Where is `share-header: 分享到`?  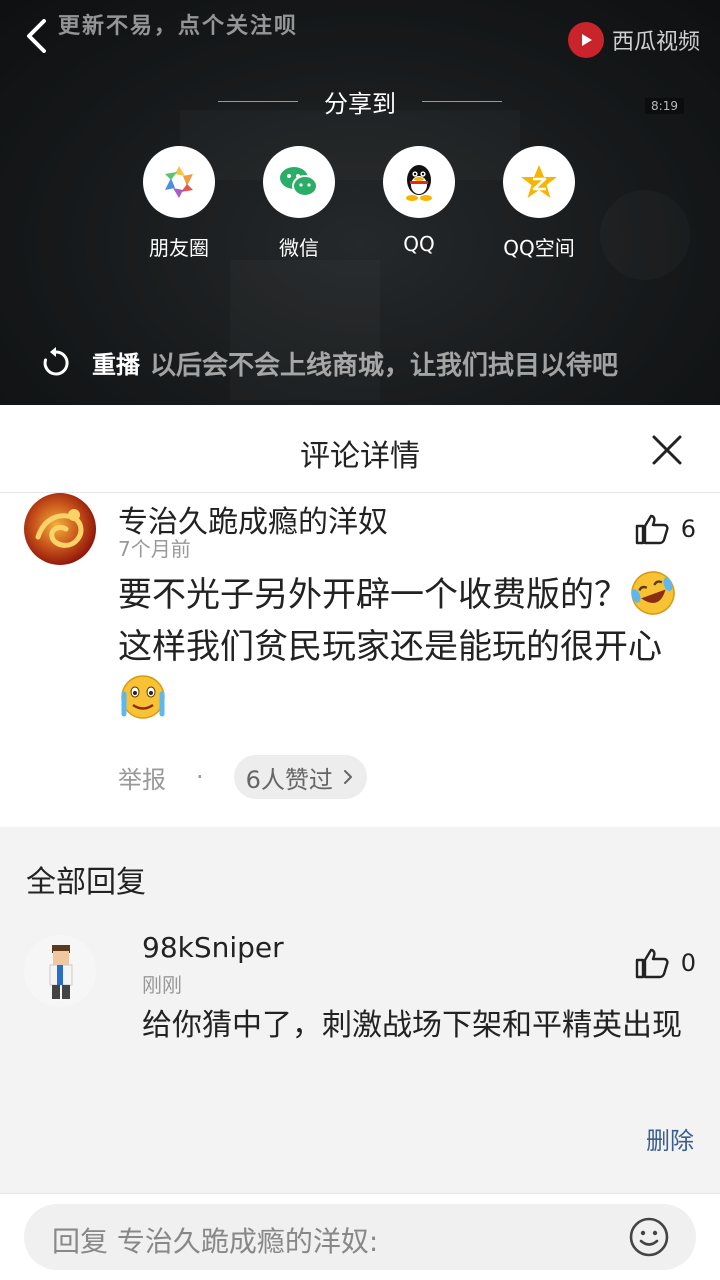 share-header: 分享到 is located at coordinates (360, 101).